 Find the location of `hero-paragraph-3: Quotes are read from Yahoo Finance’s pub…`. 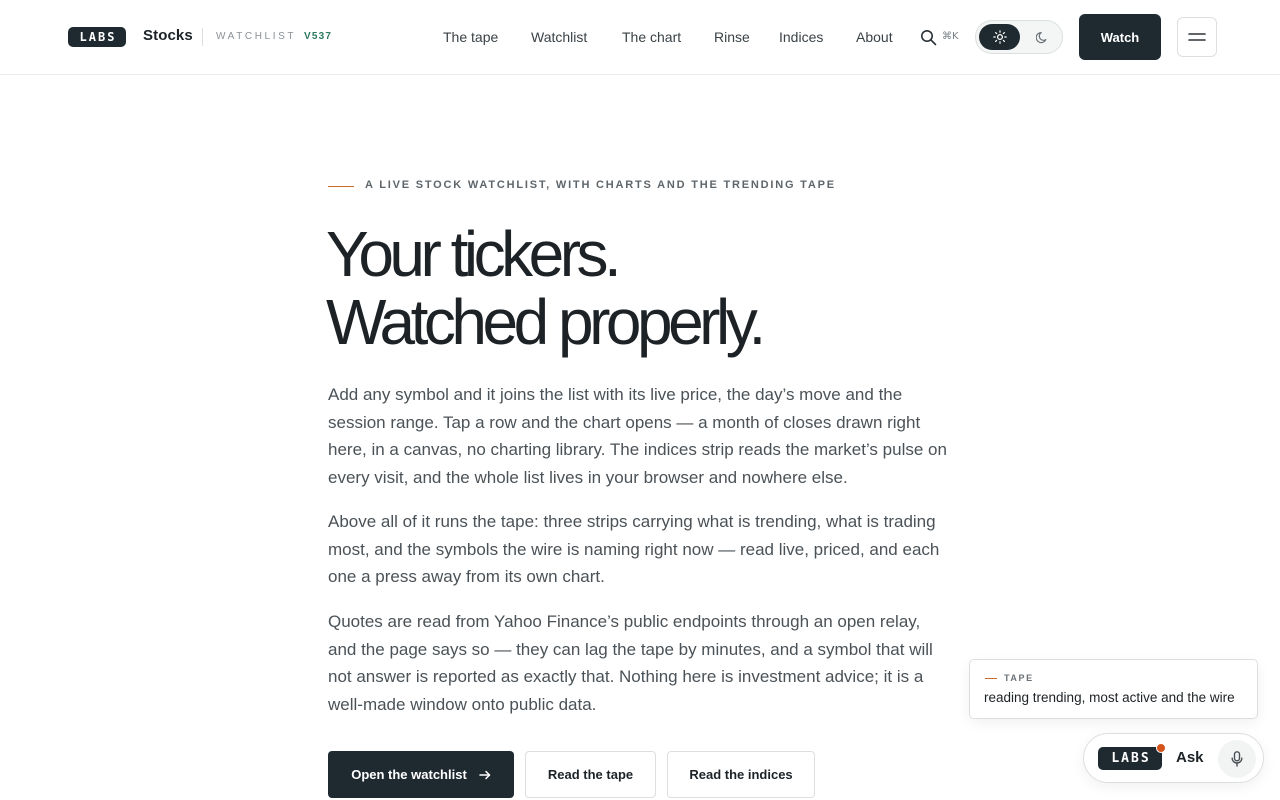

hero-paragraph-3: Quotes are read from Yahoo Finance’s pub… is located at coordinates (630, 663).